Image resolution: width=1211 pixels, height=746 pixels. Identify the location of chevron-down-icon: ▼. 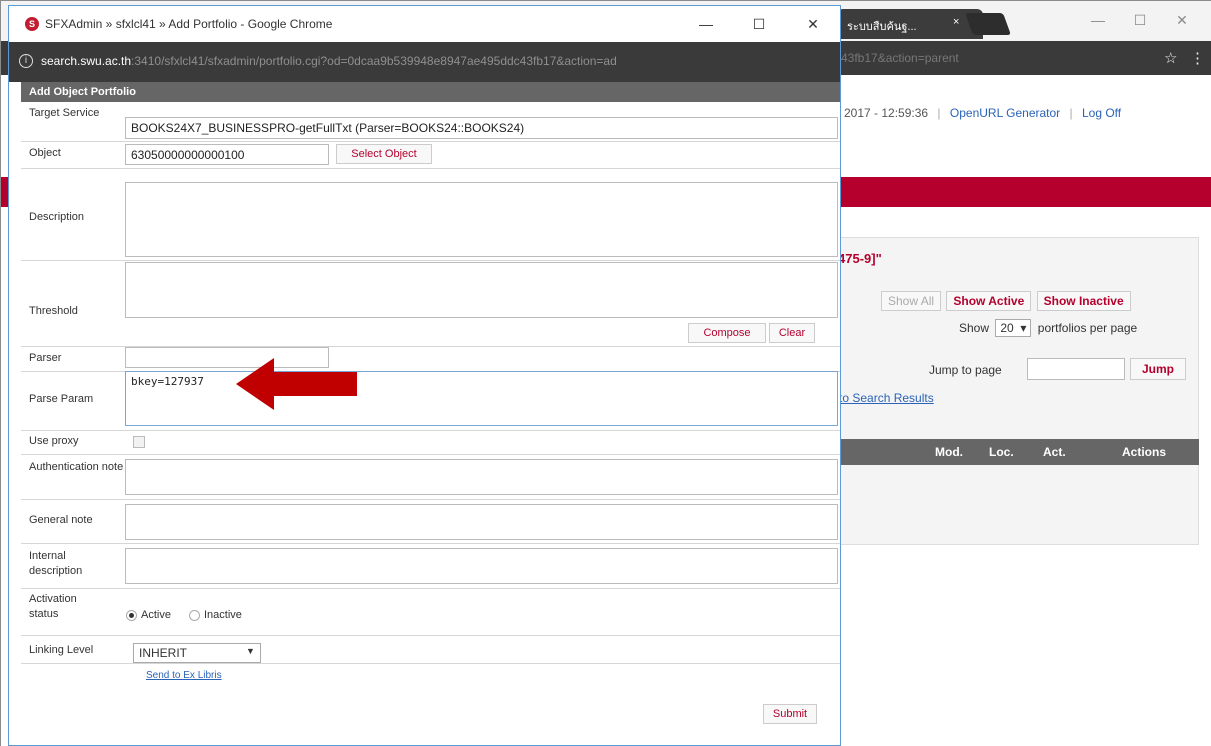
(250, 651).